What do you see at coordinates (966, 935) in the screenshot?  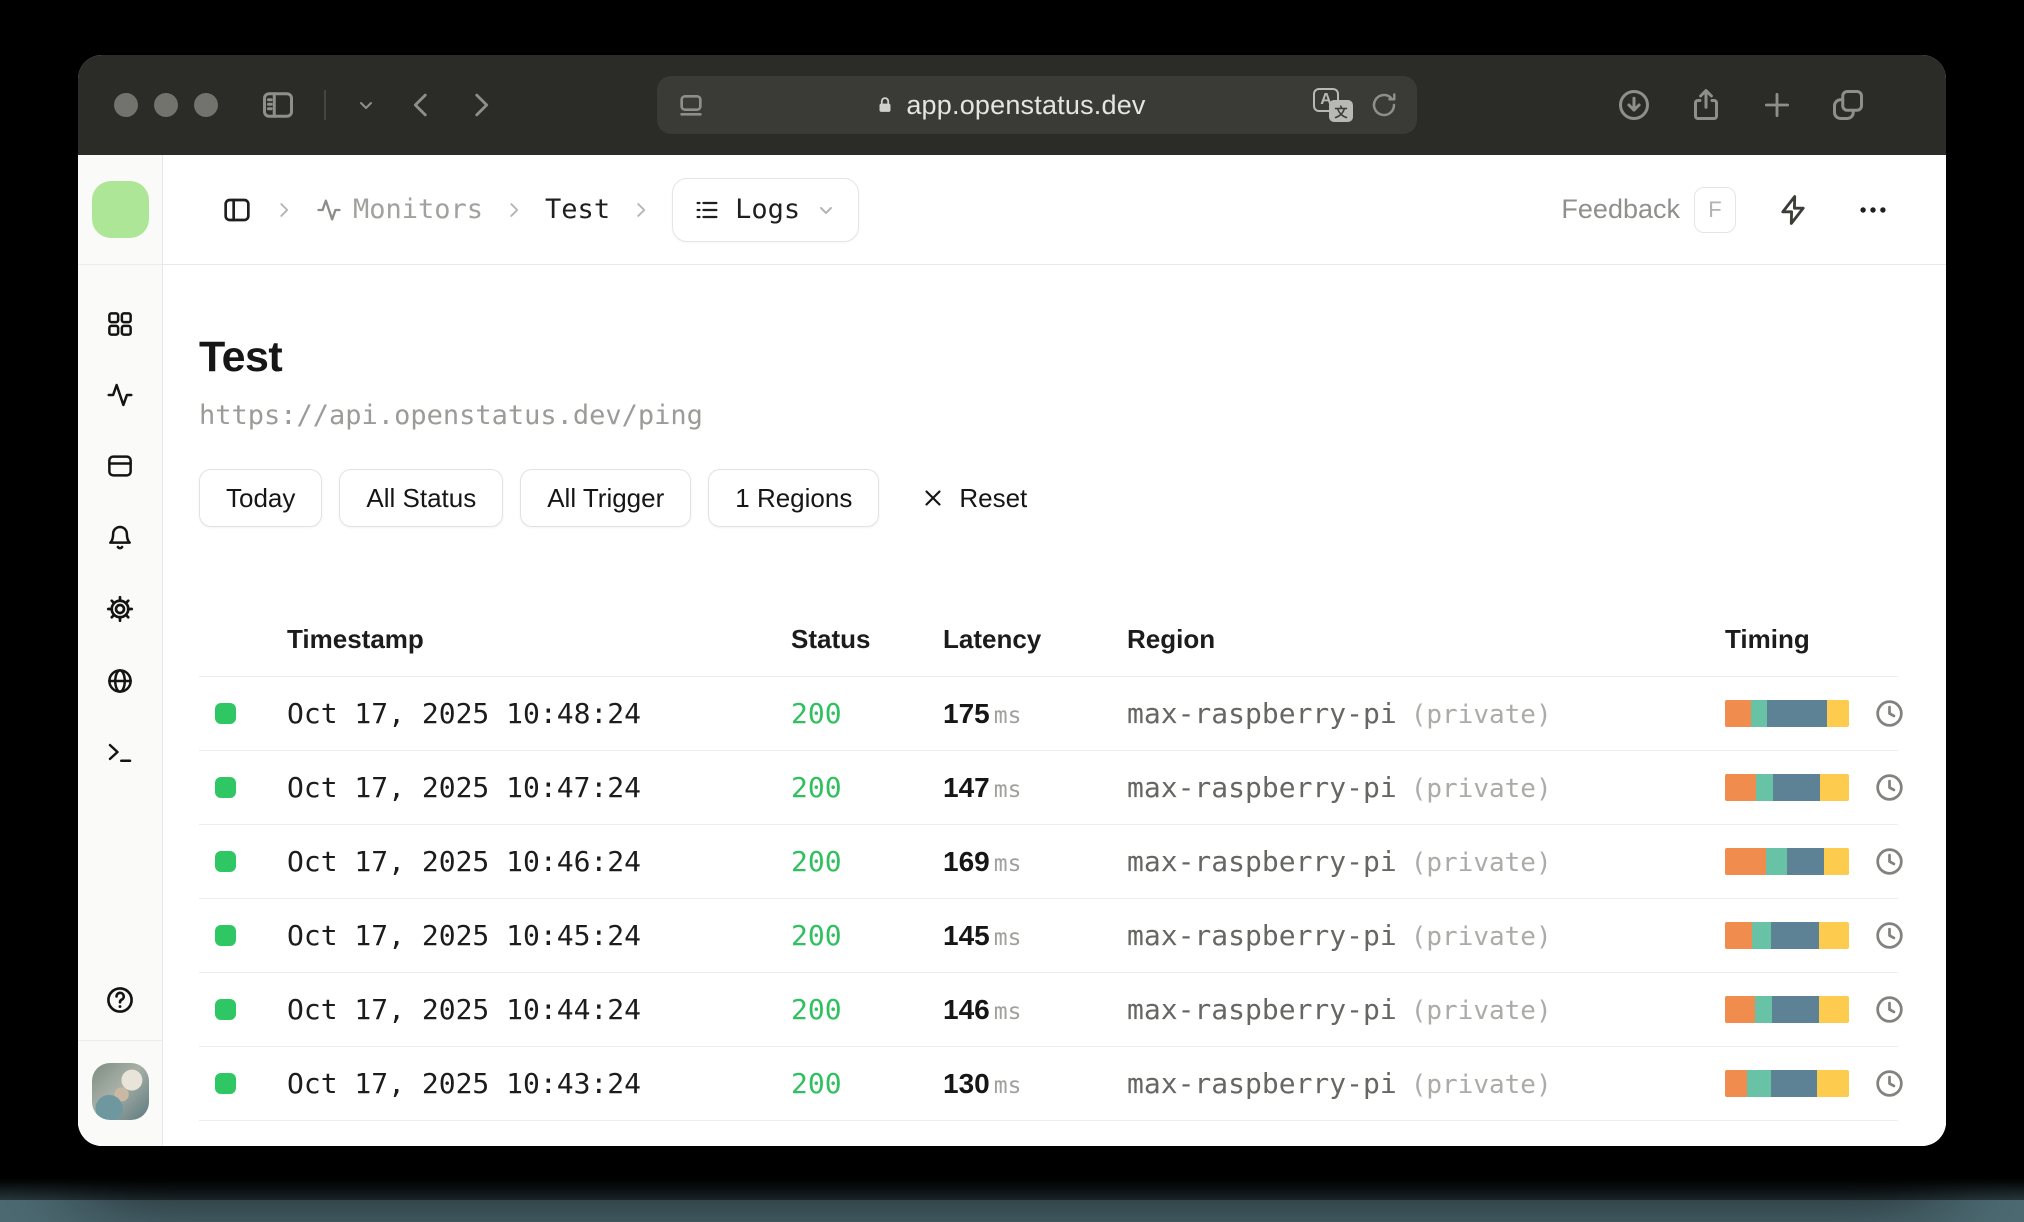 I see `latency-value: 145` at bounding box center [966, 935].